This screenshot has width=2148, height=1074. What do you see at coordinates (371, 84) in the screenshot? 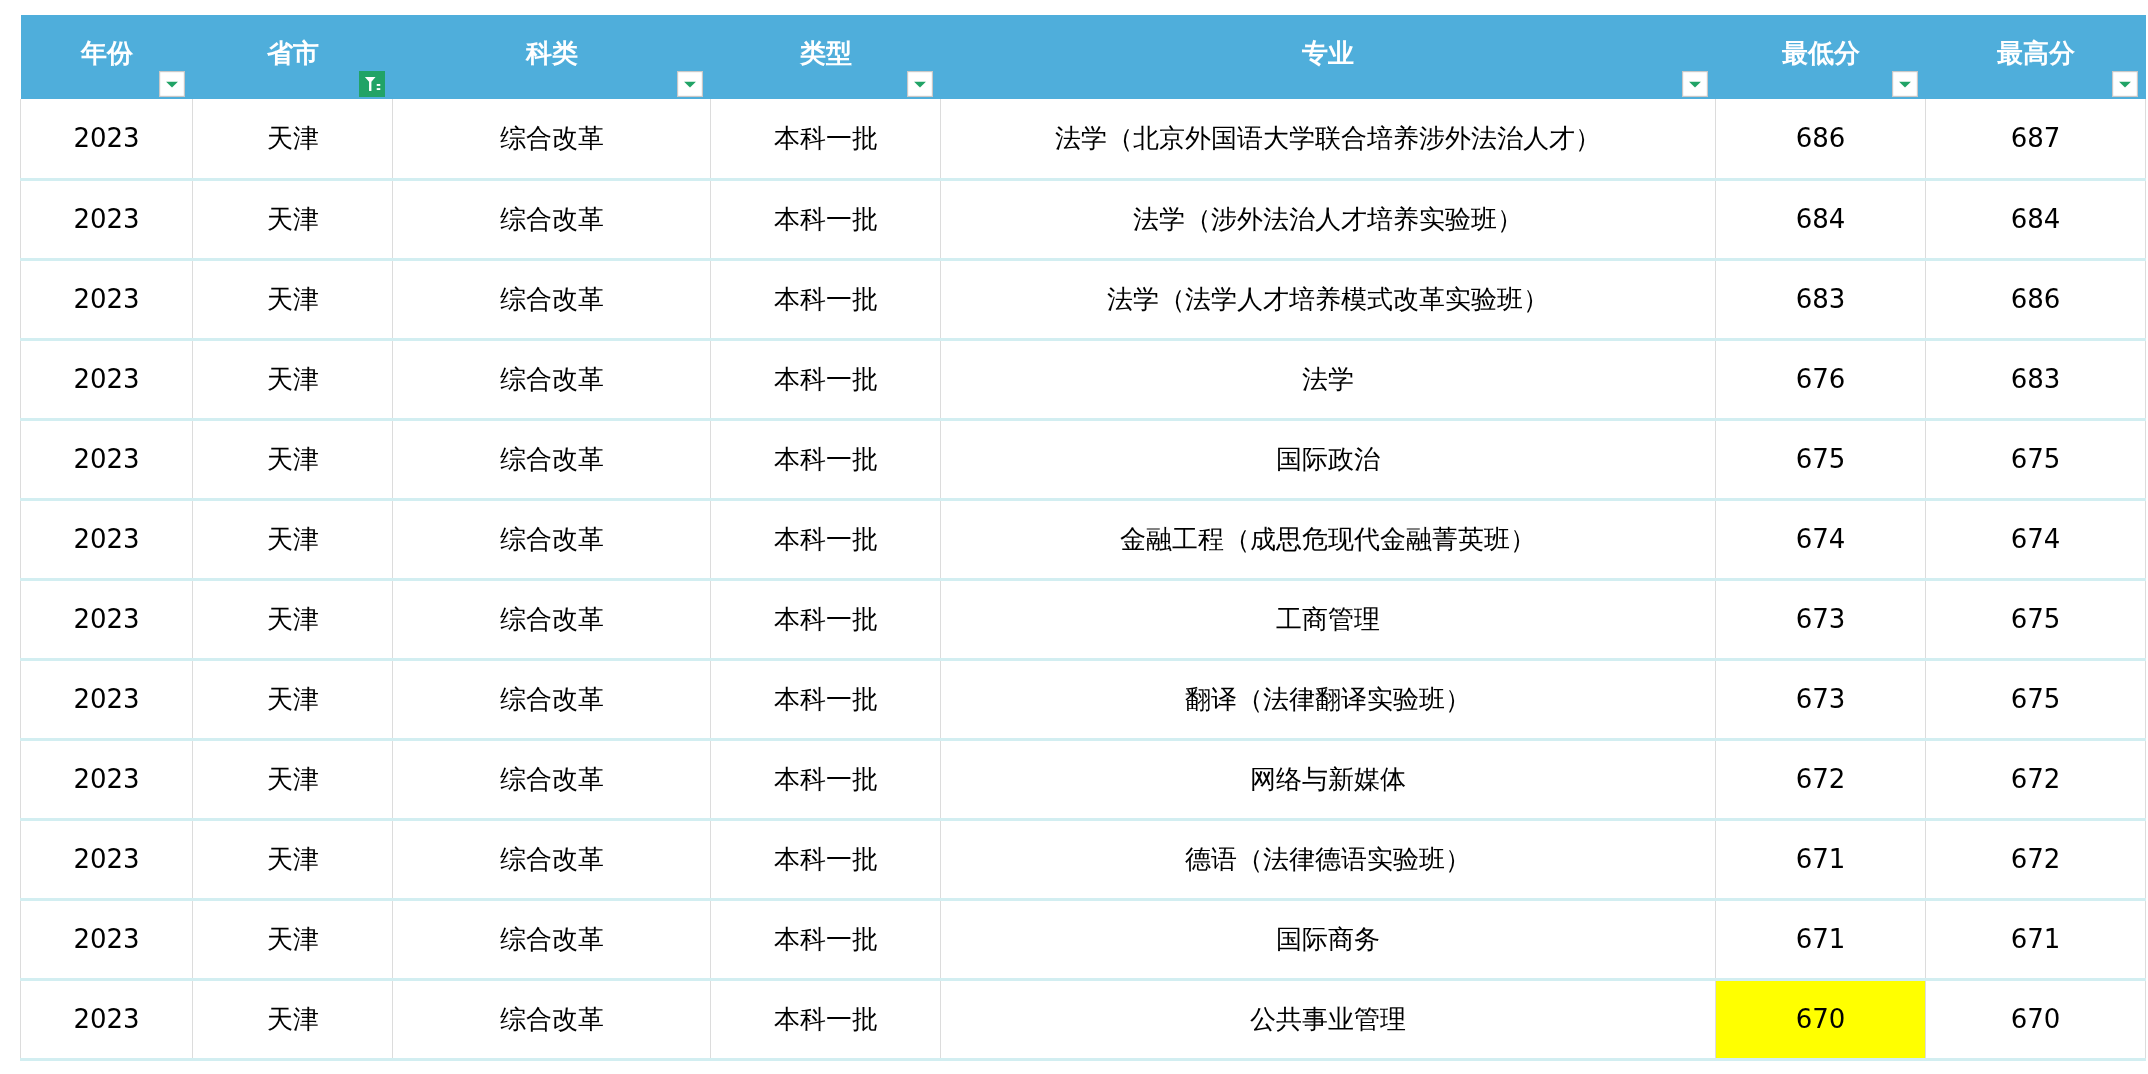
I see `filter-active-icon` at bounding box center [371, 84].